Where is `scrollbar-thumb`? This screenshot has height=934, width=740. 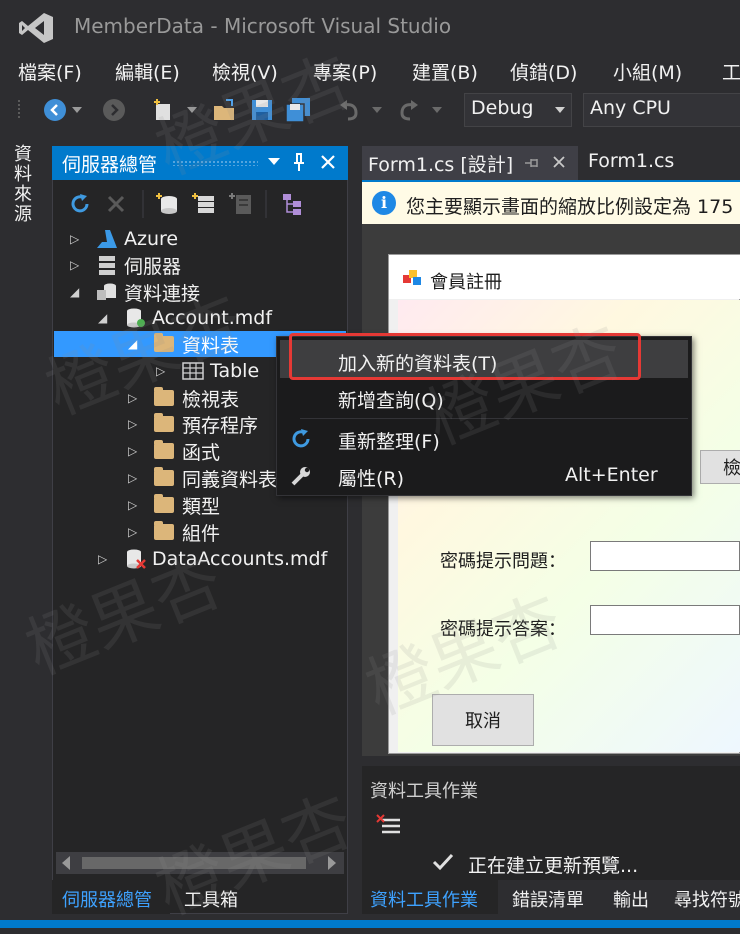 scrollbar-thumb is located at coordinates (194, 863).